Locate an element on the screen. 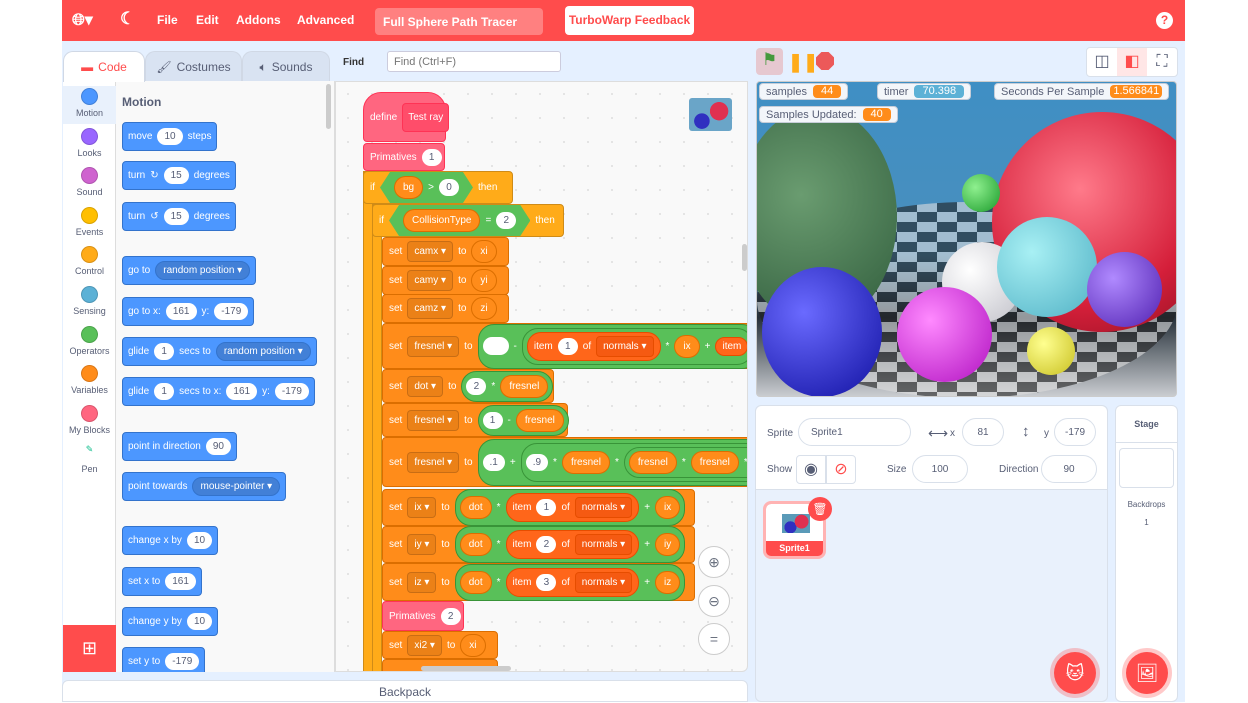  operator-reporter: .1 + .9 * fresnel * fresnel * fresnel * is located at coordinates (612, 462).